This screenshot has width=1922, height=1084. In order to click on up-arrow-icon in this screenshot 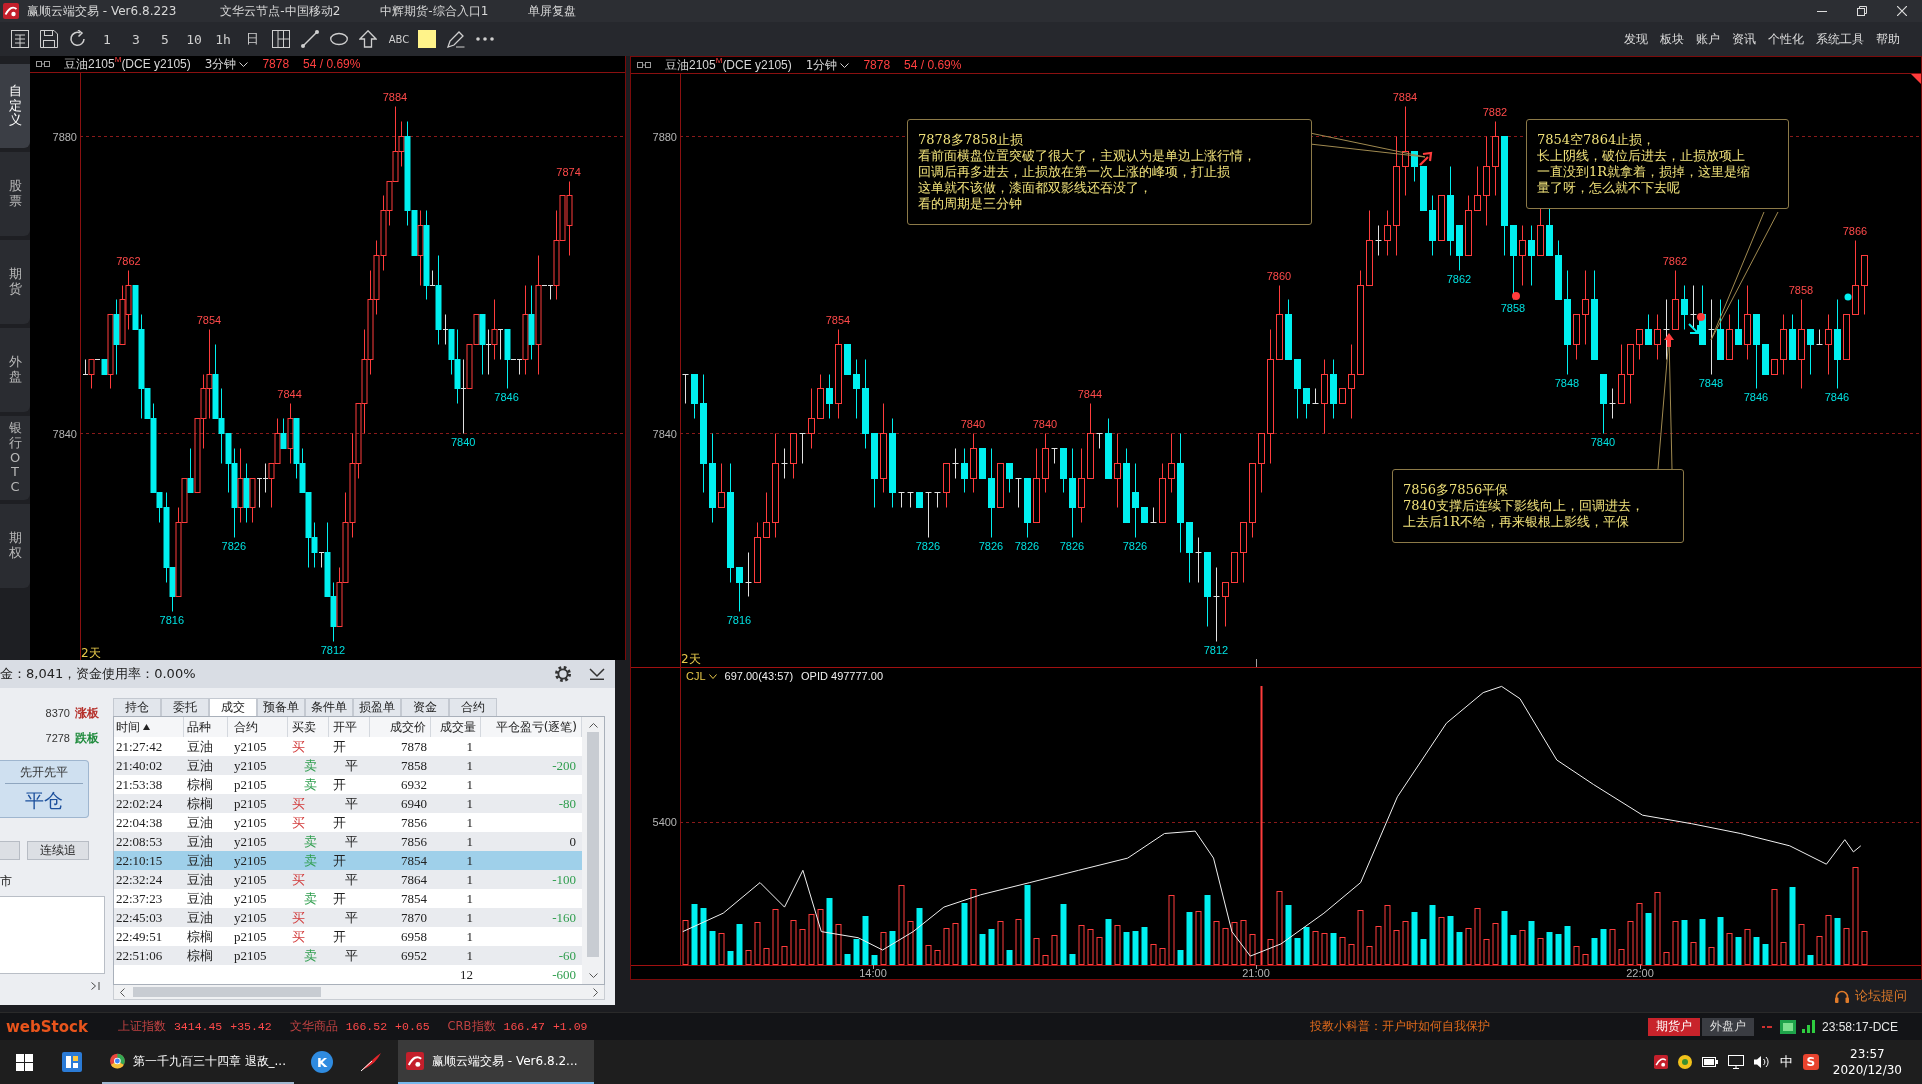, I will do `click(368, 39)`.